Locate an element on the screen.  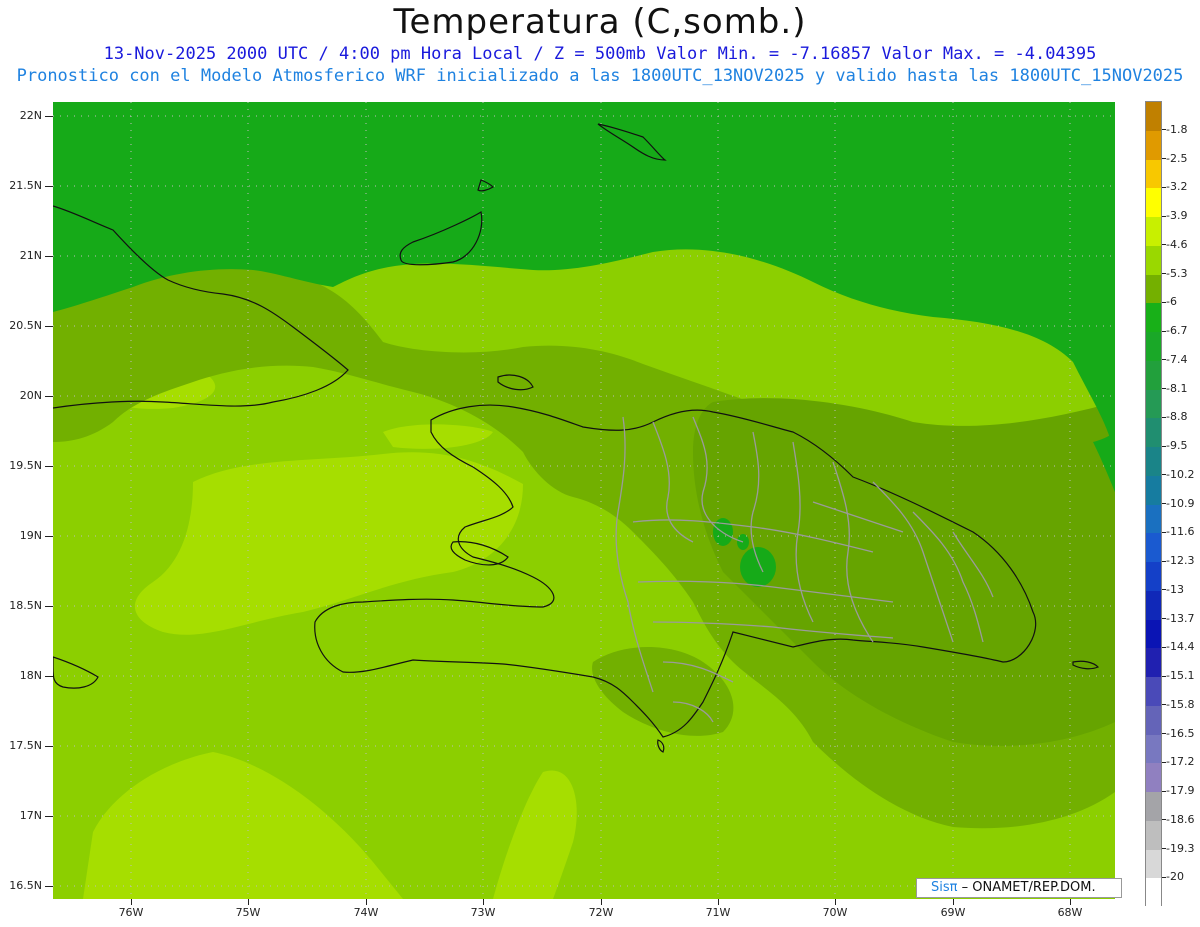
legend-label: -15.8 is located at coordinates (1180, 704).